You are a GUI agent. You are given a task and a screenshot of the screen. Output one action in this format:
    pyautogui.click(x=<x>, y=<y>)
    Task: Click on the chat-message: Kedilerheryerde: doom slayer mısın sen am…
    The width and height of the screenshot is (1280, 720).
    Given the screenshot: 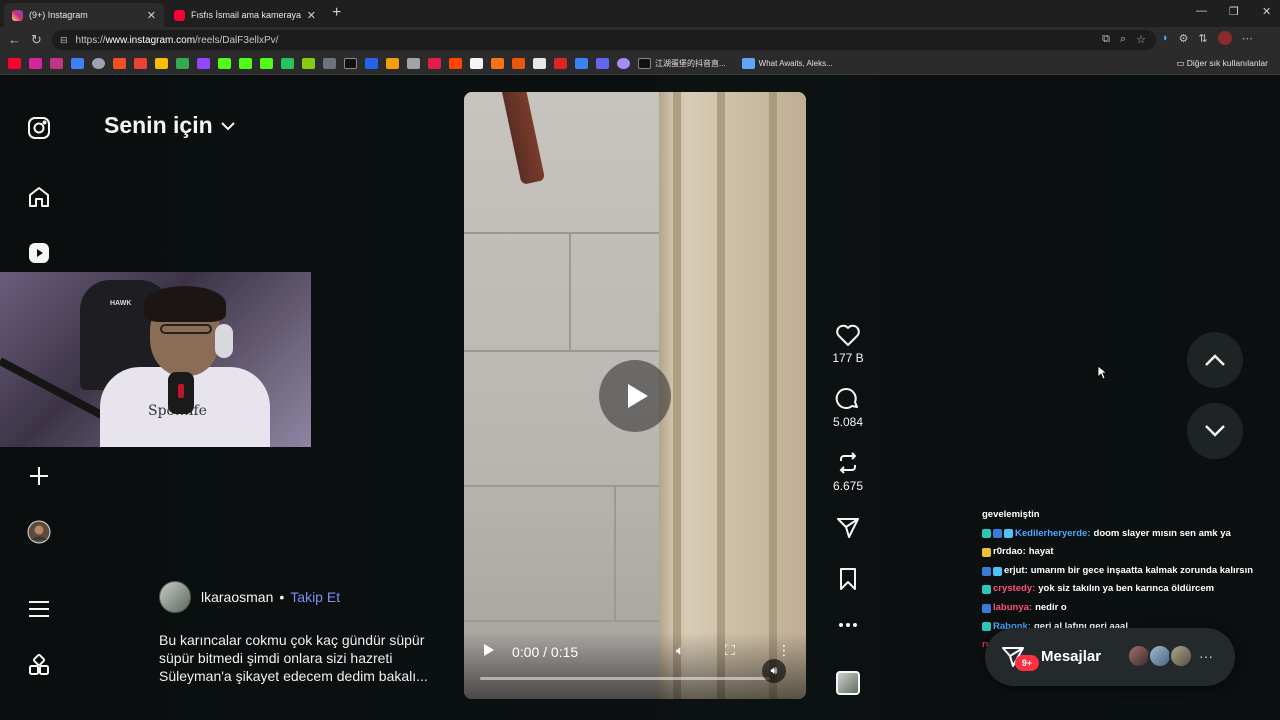 What is the action you would take?
    pyautogui.click(x=1127, y=534)
    